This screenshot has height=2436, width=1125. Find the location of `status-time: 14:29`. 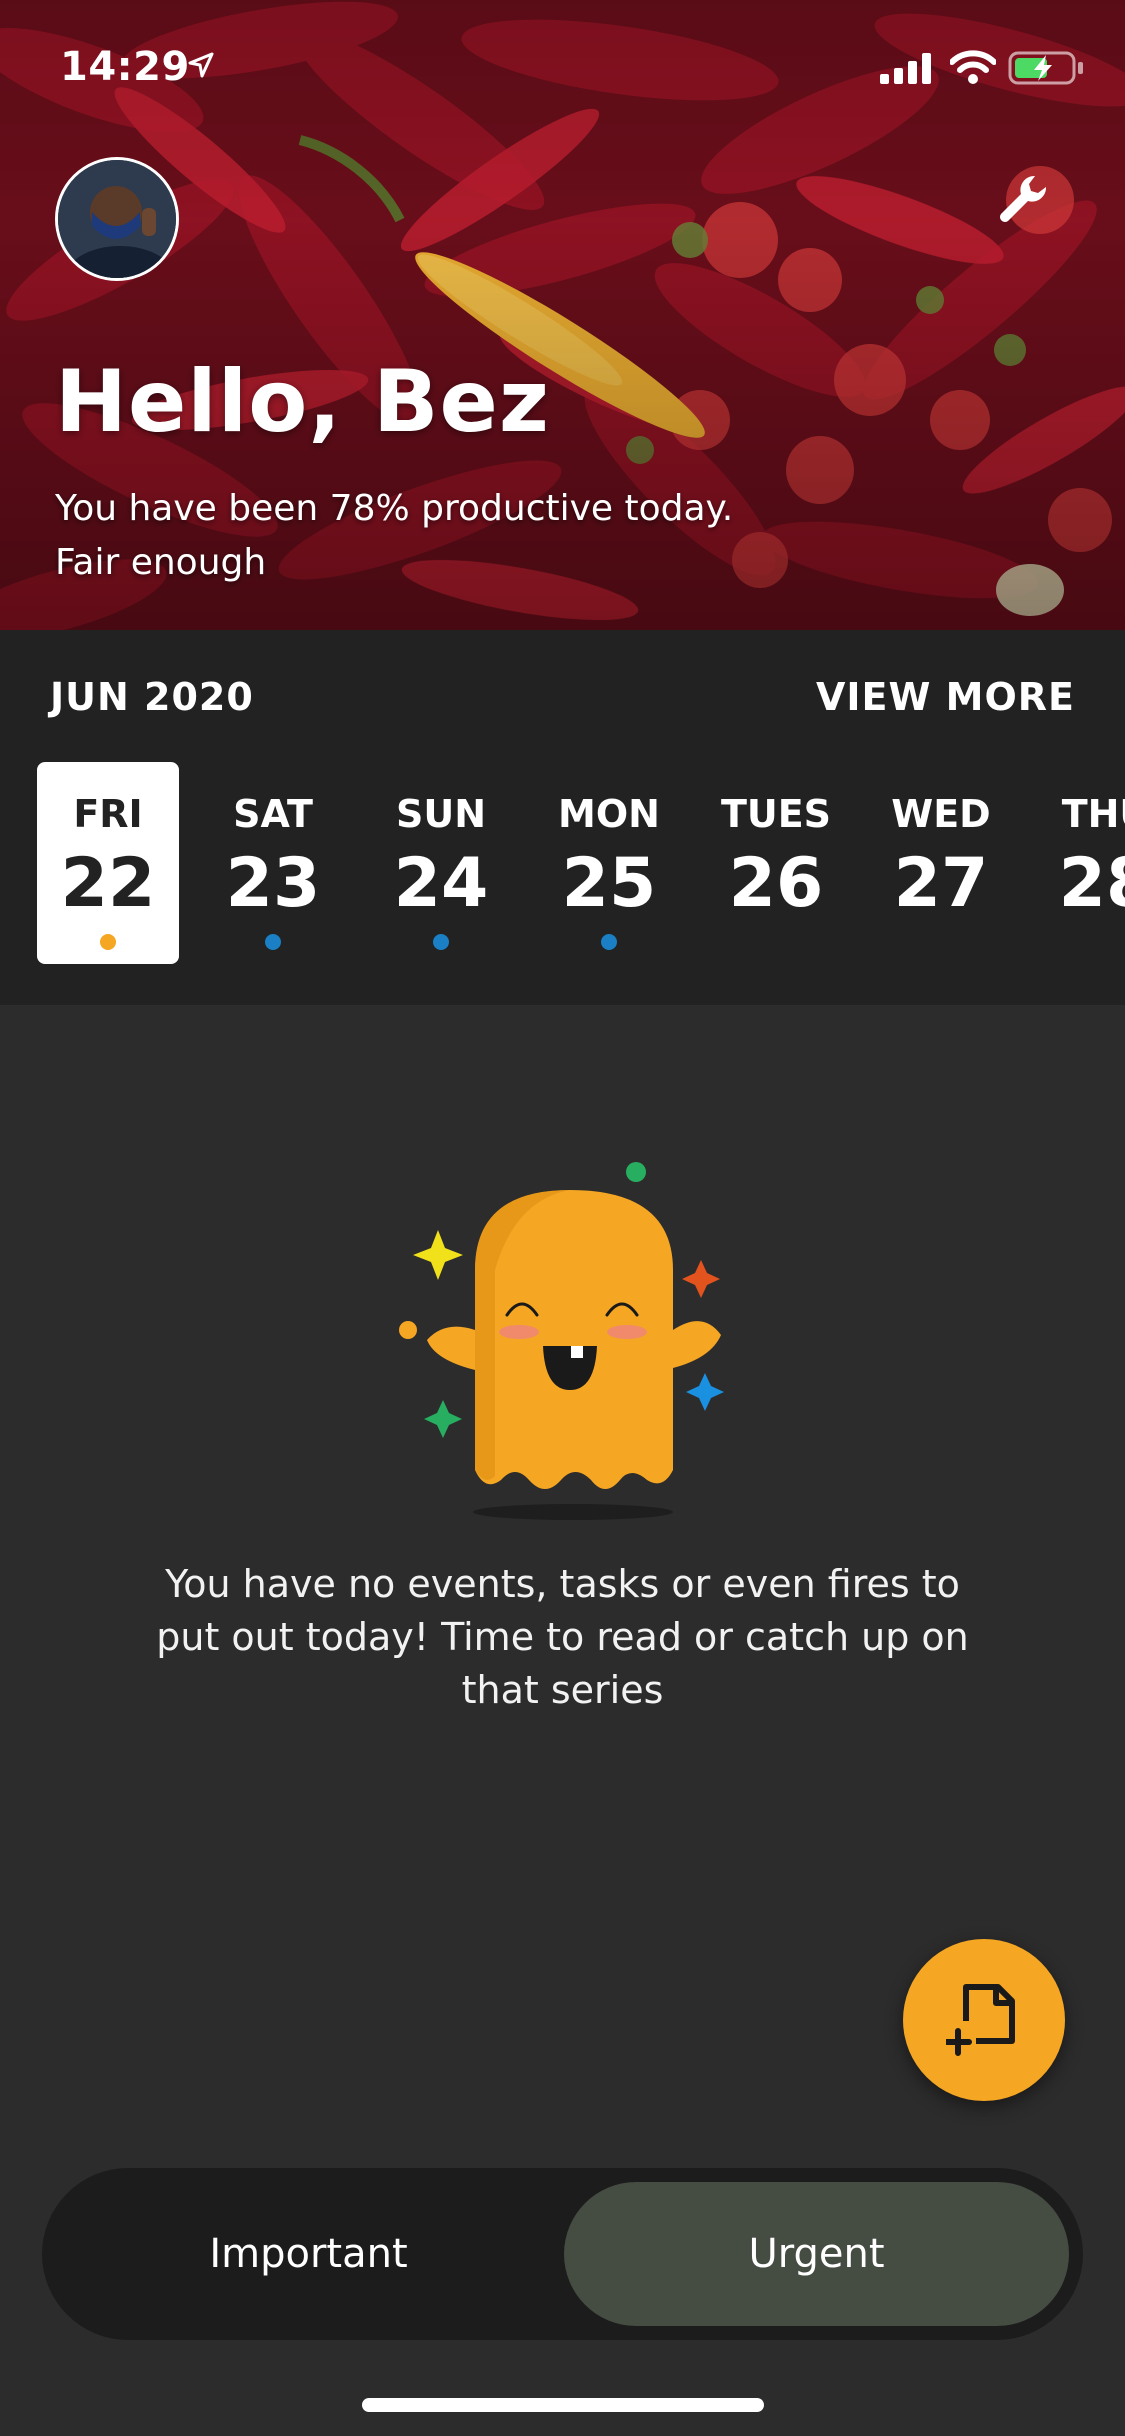

status-time: 14:29 is located at coordinates (125, 67).